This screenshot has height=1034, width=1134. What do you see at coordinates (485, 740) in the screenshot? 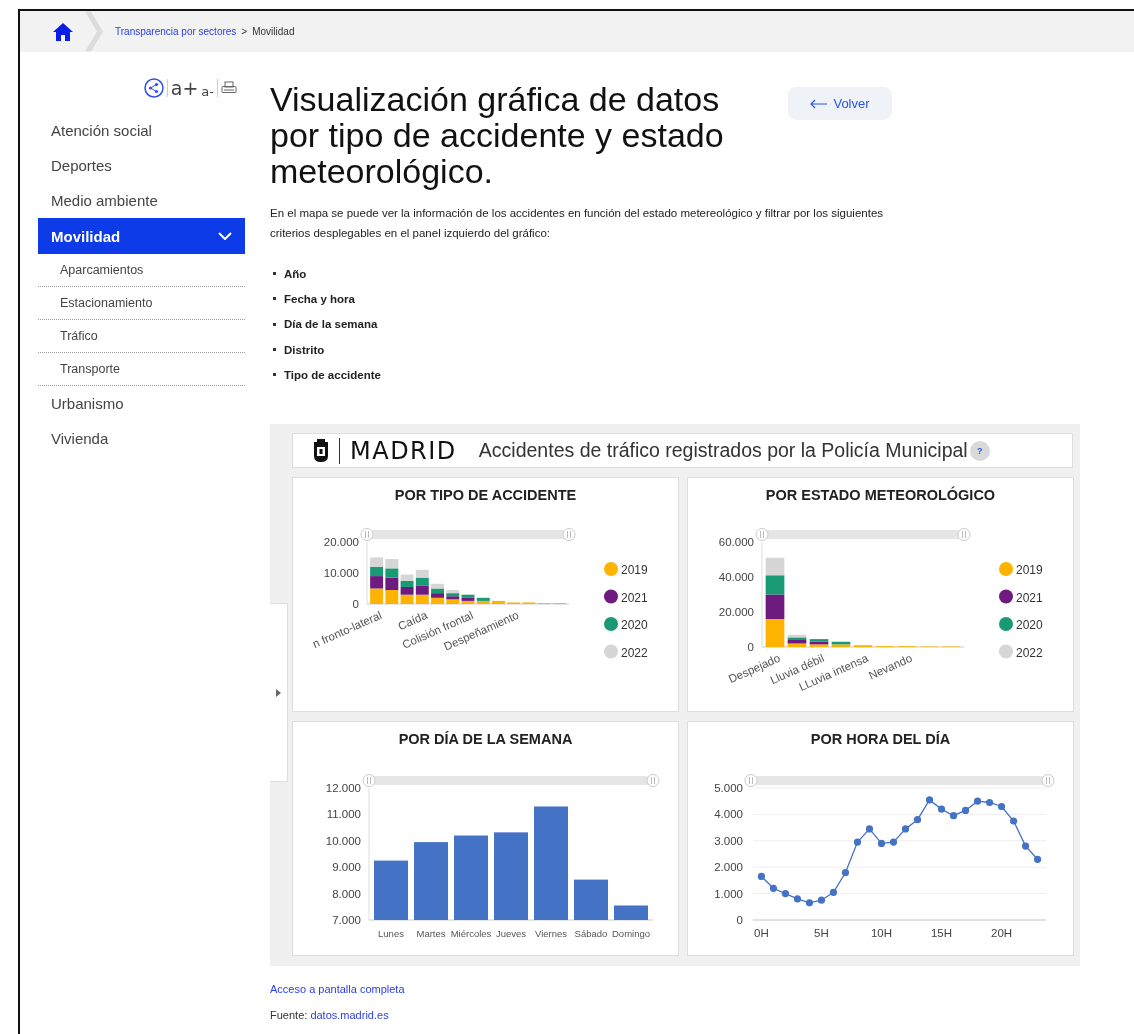
I see `chart-title: POR DÍA DE LA SEMANA` at bounding box center [485, 740].